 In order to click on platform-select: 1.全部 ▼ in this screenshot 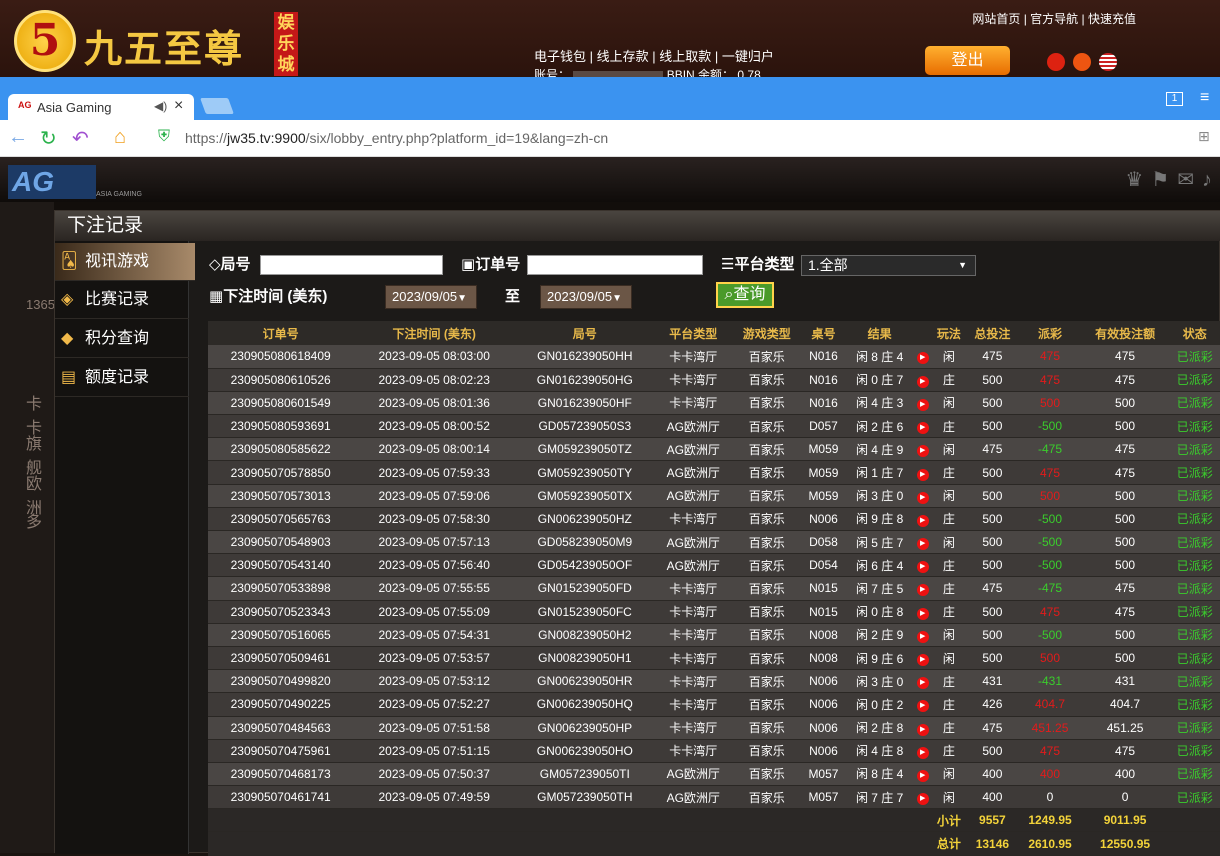, I will do `click(888, 265)`.